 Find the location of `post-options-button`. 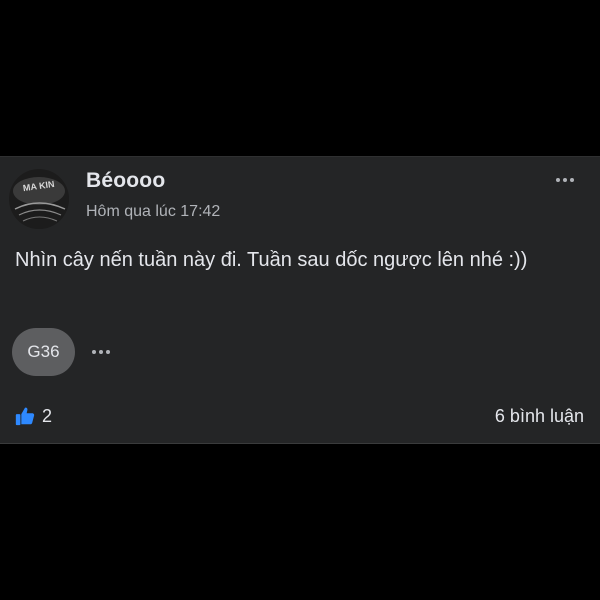

post-options-button is located at coordinates (565, 180).